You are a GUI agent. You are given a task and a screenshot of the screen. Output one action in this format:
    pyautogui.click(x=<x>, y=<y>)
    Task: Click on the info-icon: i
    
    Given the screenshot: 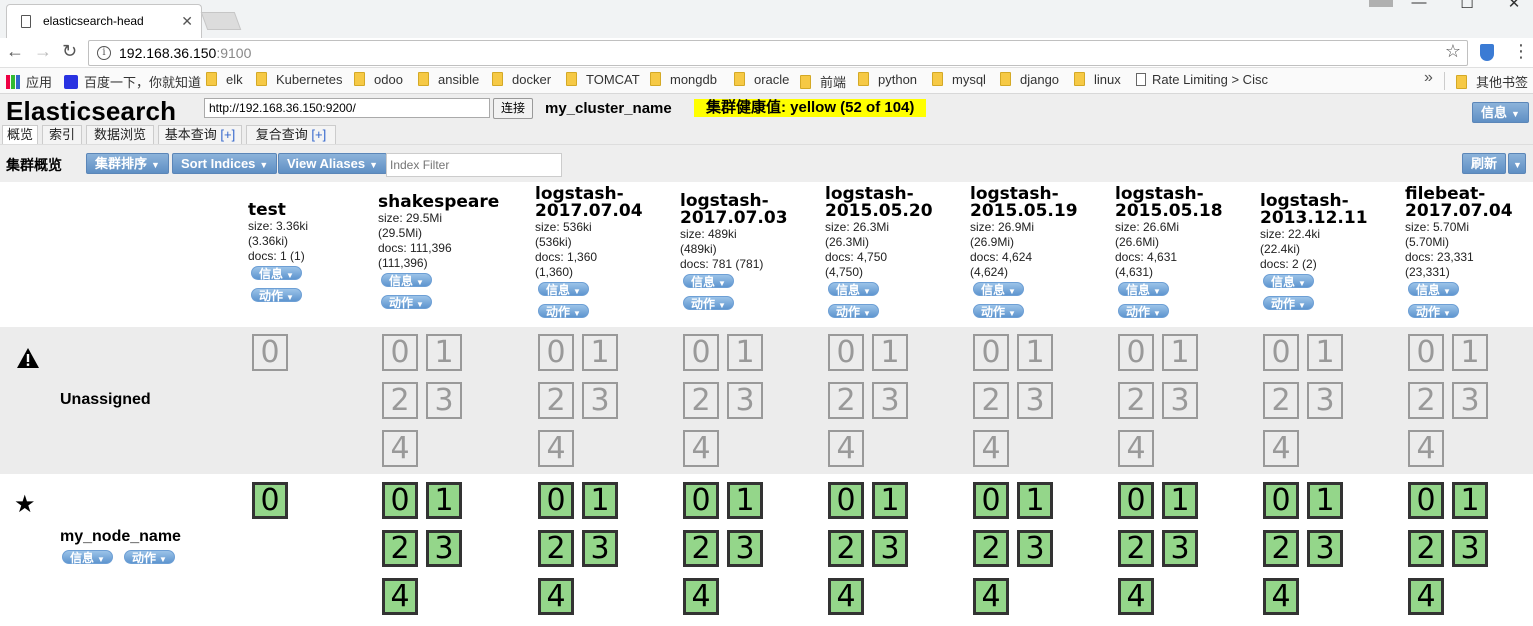 What is the action you would take?
    pyautogui.click(x=104, y=53)
    